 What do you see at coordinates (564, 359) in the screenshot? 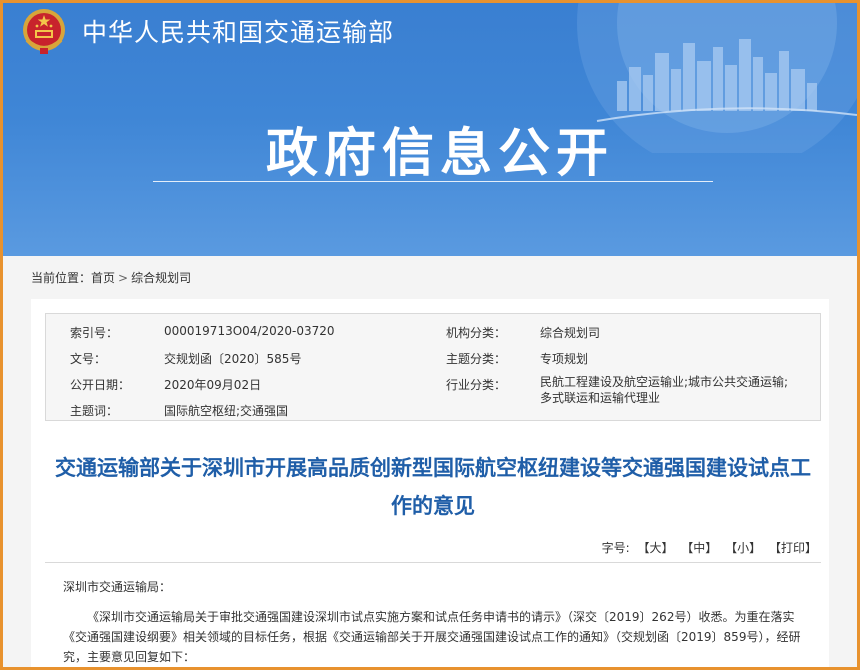
I see `topic-value: 专项规划` at bounding box center [564, 359].